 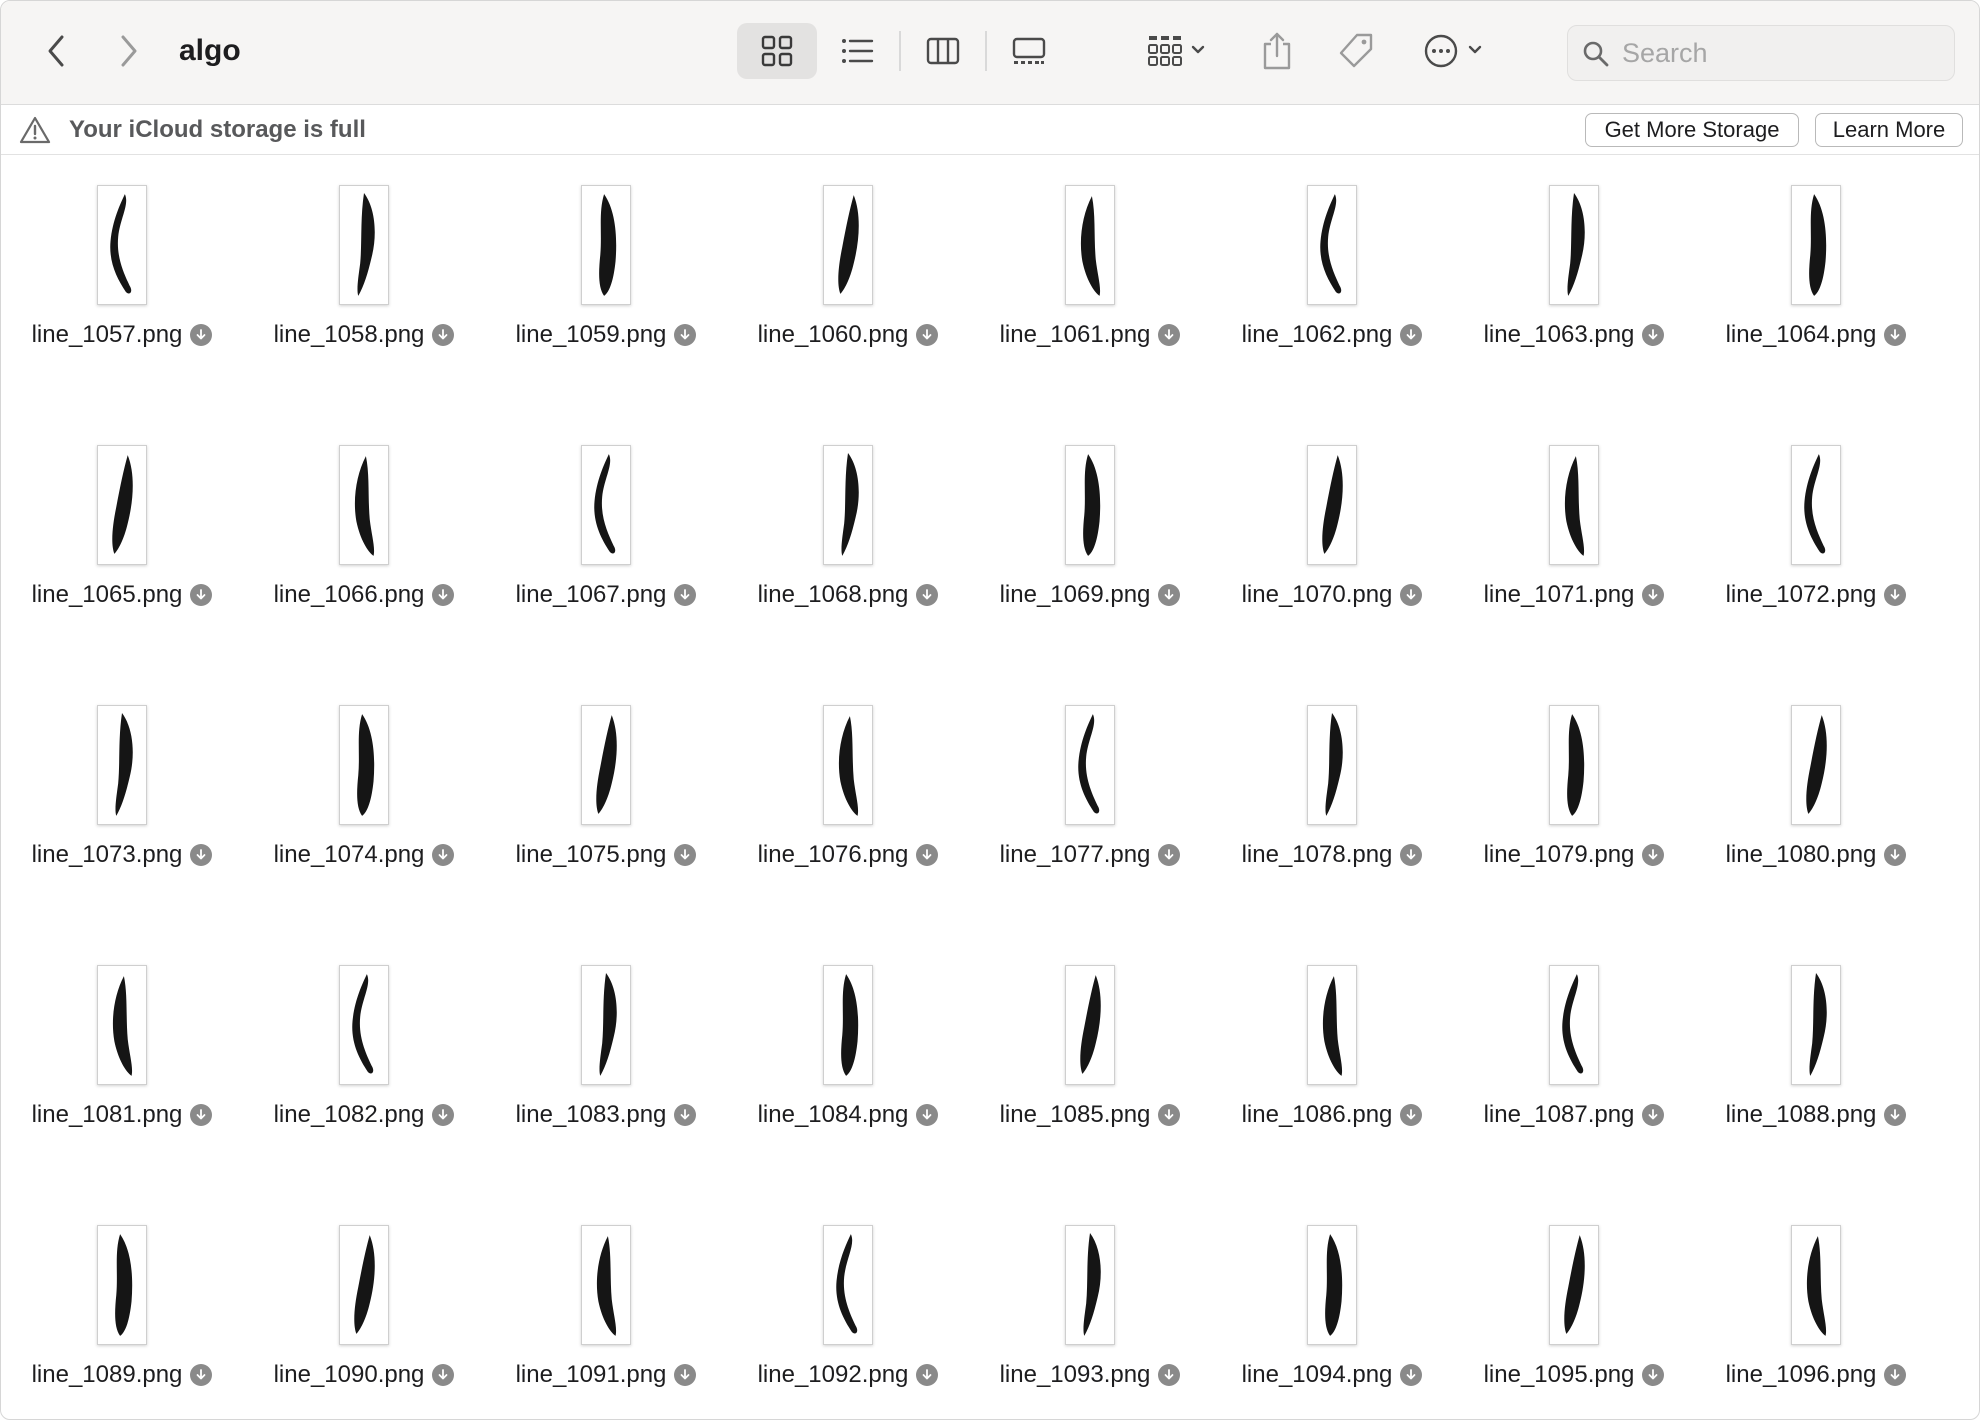 What do you see at coordinates (364, 335) in the screenshot?
I see `file-name-row: line_1058.png` at bounding box center [364, 335].